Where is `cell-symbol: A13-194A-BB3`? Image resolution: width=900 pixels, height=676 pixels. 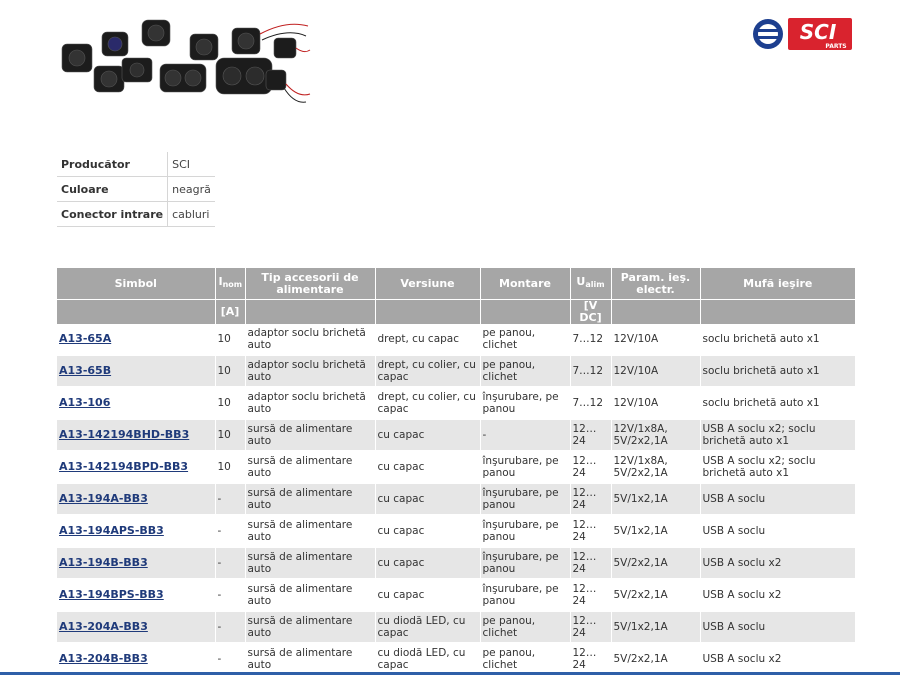 cell-symbol: A13-194A-BB3 is located at coordinates (136, 499).